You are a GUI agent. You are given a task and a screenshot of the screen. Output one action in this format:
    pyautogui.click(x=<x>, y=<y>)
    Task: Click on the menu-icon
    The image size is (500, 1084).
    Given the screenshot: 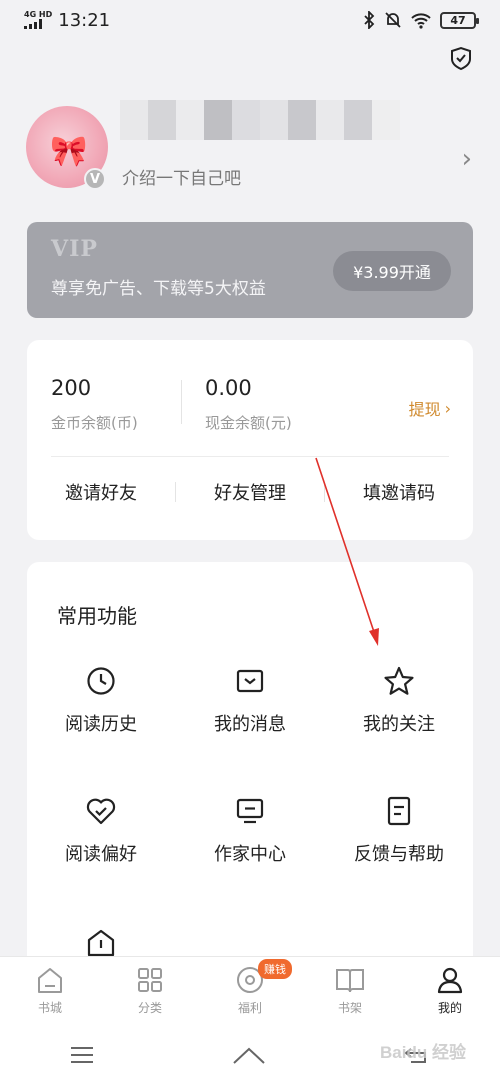 What is the action you would take?
    pyautogui.click(x=82, y=1055)
    